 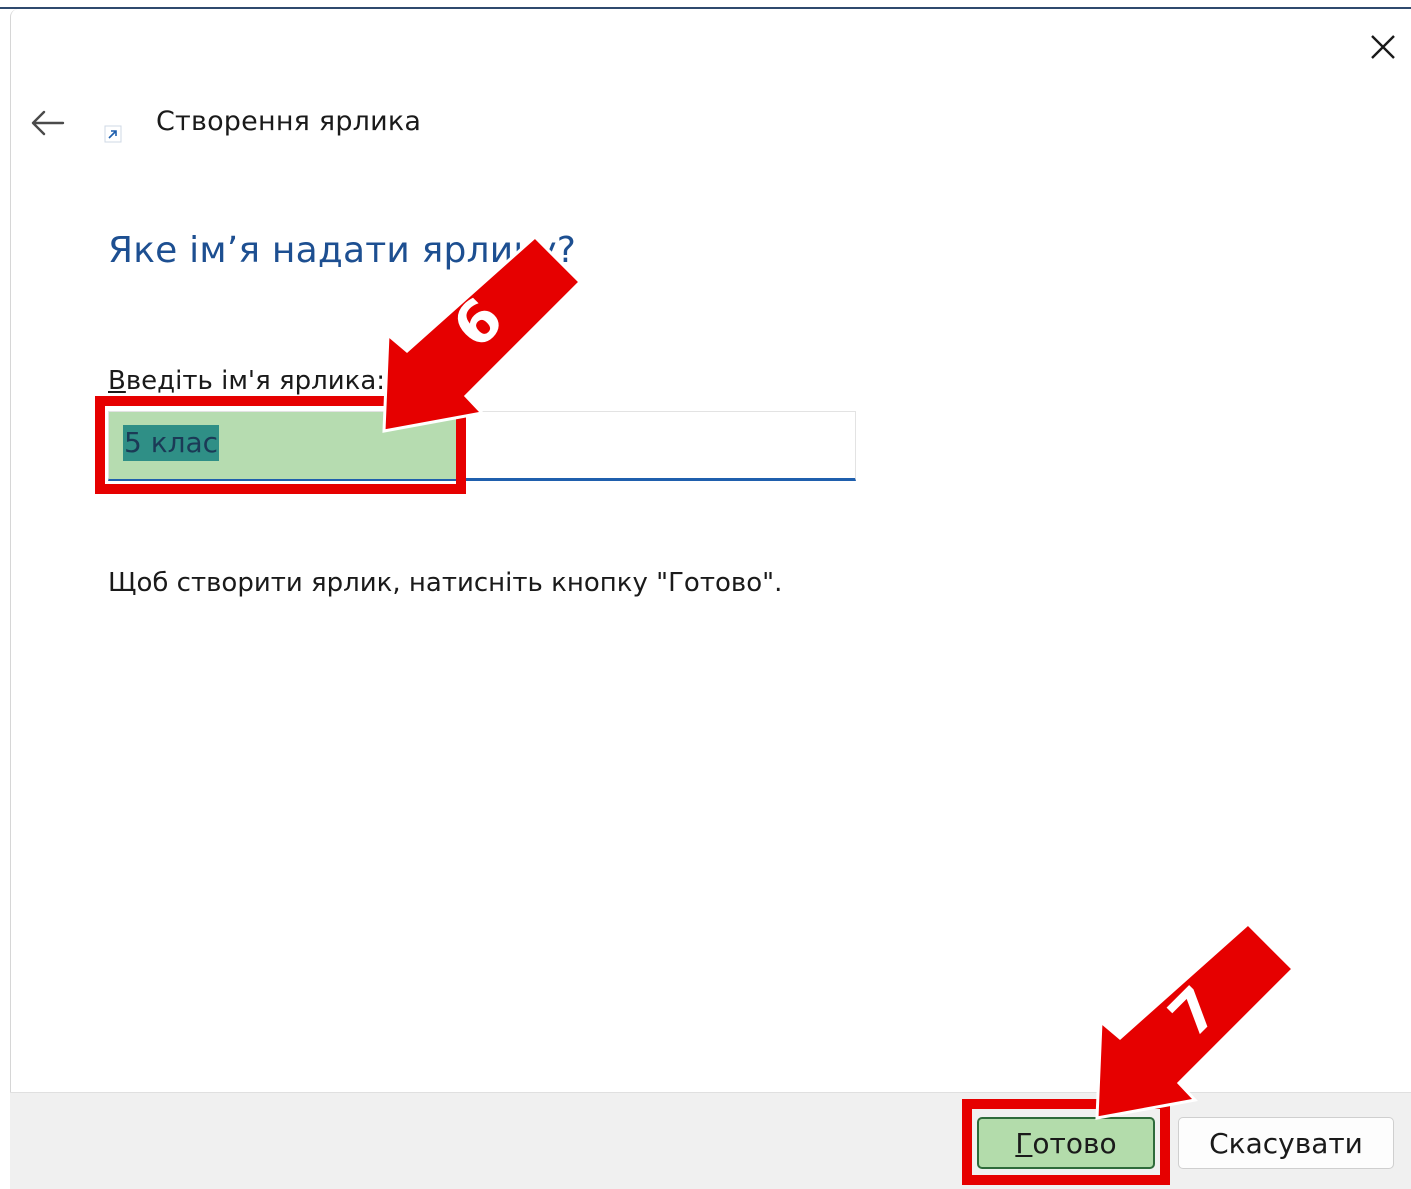 I want to click on arrow-left-icon, so click(x=48, y=123).